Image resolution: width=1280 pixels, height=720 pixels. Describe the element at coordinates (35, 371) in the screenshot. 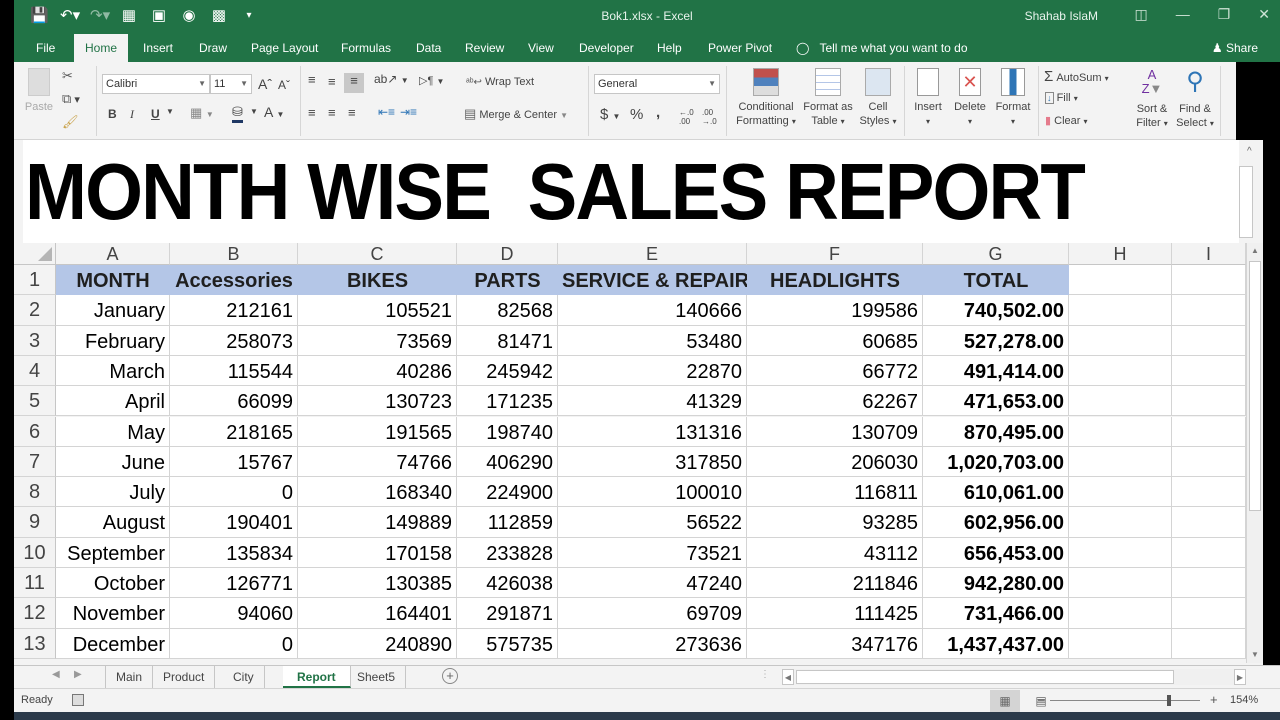

I see `row-header: 4` at that location.